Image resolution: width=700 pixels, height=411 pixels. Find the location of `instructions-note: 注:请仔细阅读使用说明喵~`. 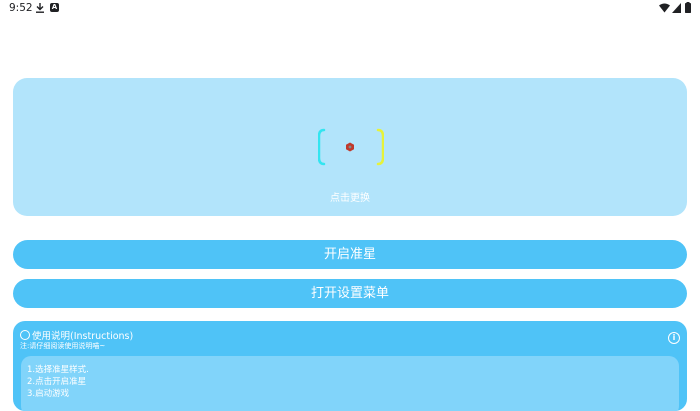

instructions-note: 注:请仔细阅读使用说明喵~ is located at coordinates (63, 346).